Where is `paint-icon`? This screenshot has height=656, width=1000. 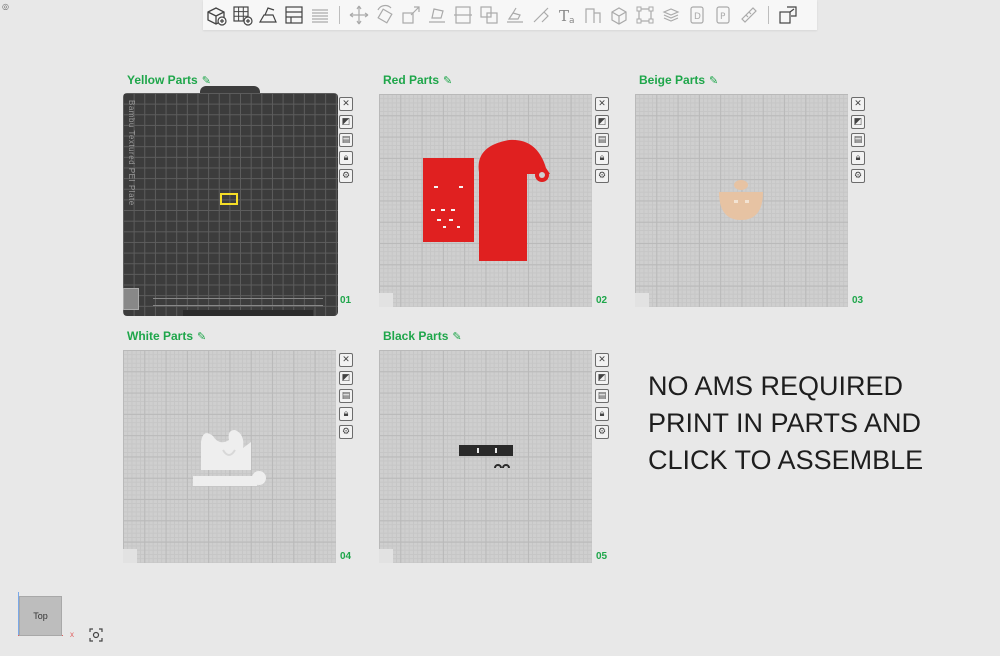
paint-icon is located at coordinates (515, 15).